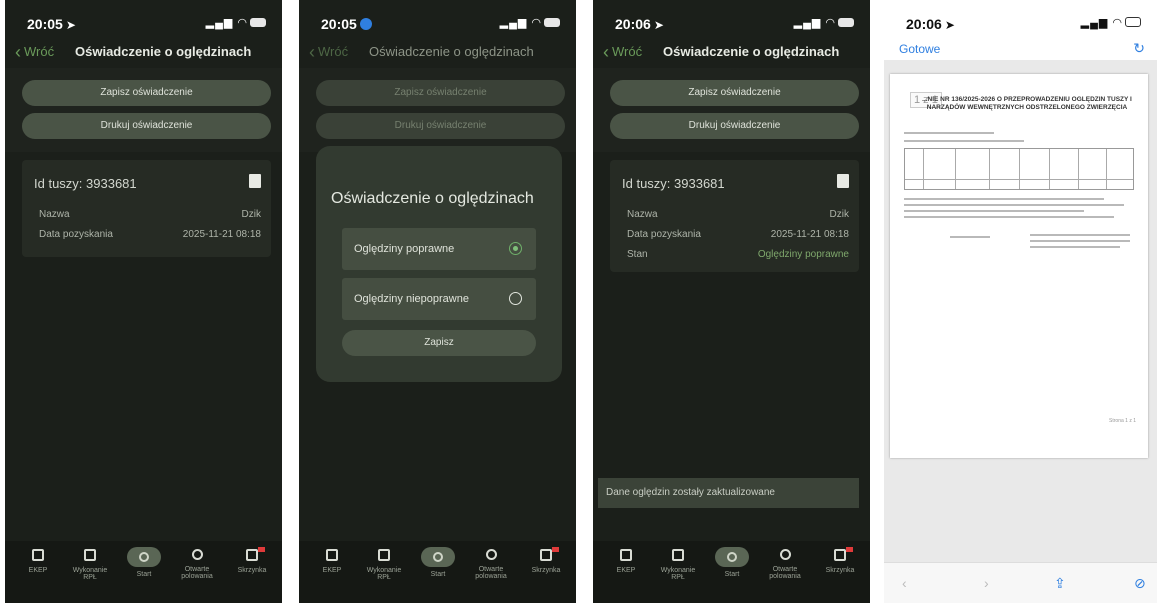 The image size is (1157, 603). Describe the element at coordinates (439, 343) in the screenshot. I see `dialog-save-button: Zapisz` at that location.